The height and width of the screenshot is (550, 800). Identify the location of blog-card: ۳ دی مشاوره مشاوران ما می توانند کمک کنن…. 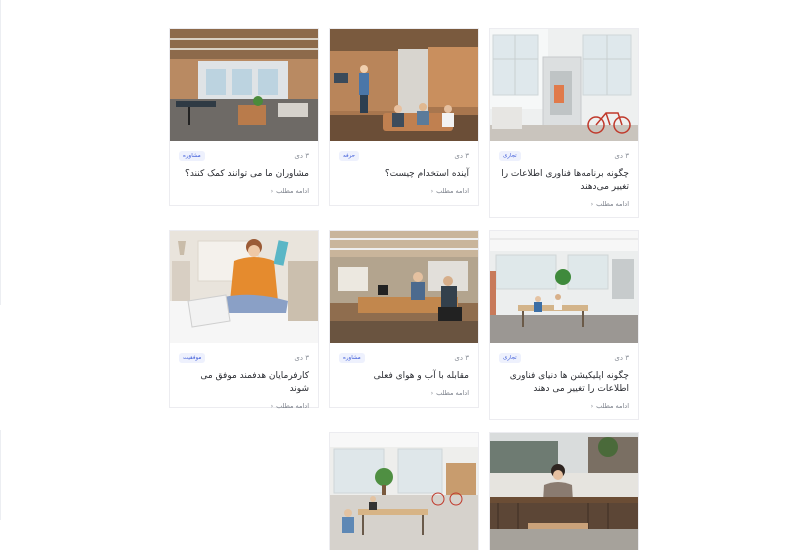
(244, 117).